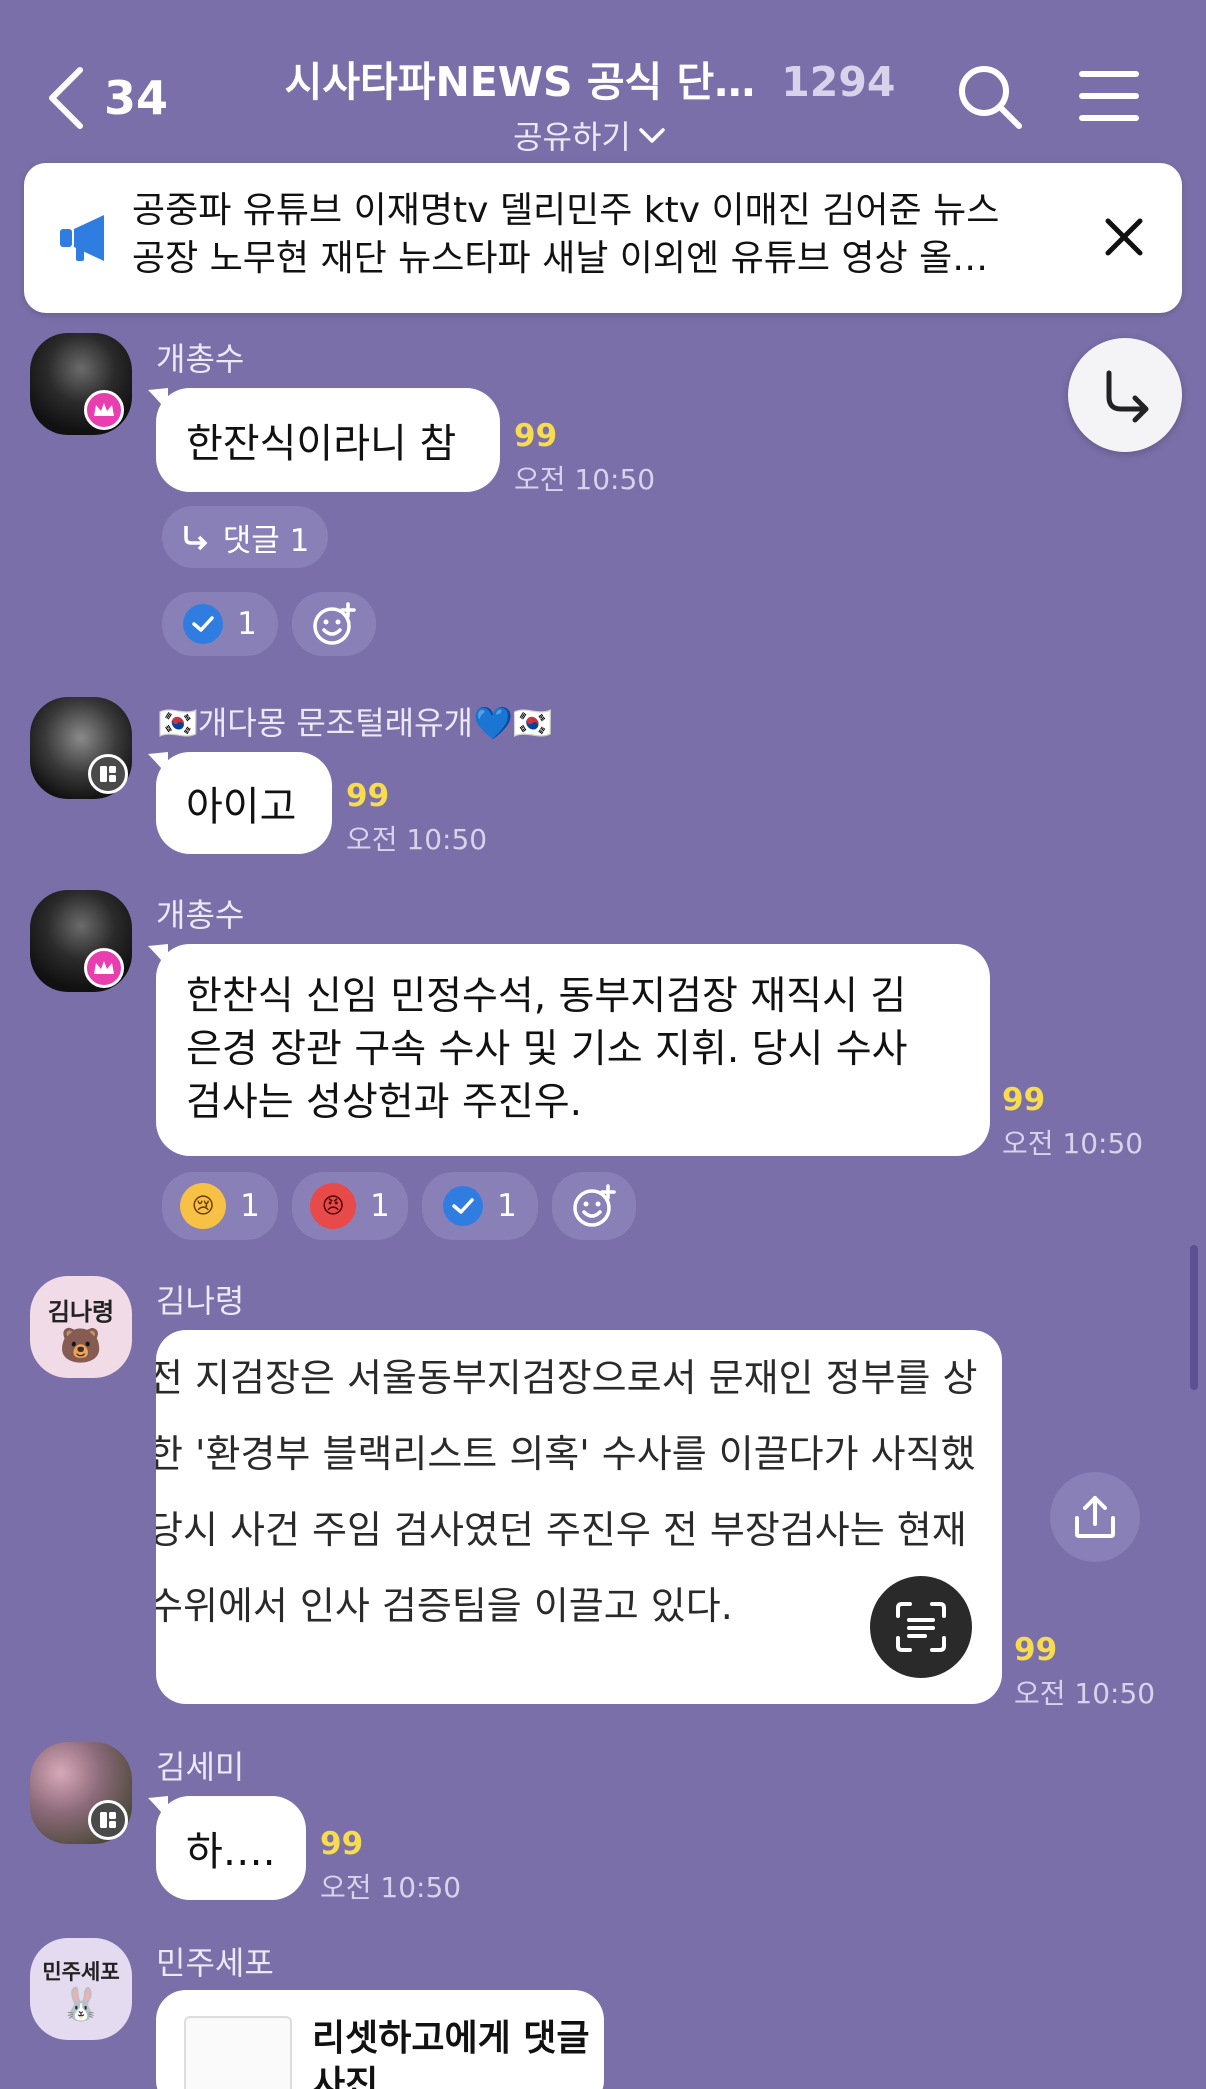  Describe the element at coordinates (547, 1049) in the screenshot. I see `message-line-2: 은경 장관 구속 수사 및 기소 지휘. 당시 수사` at that location.